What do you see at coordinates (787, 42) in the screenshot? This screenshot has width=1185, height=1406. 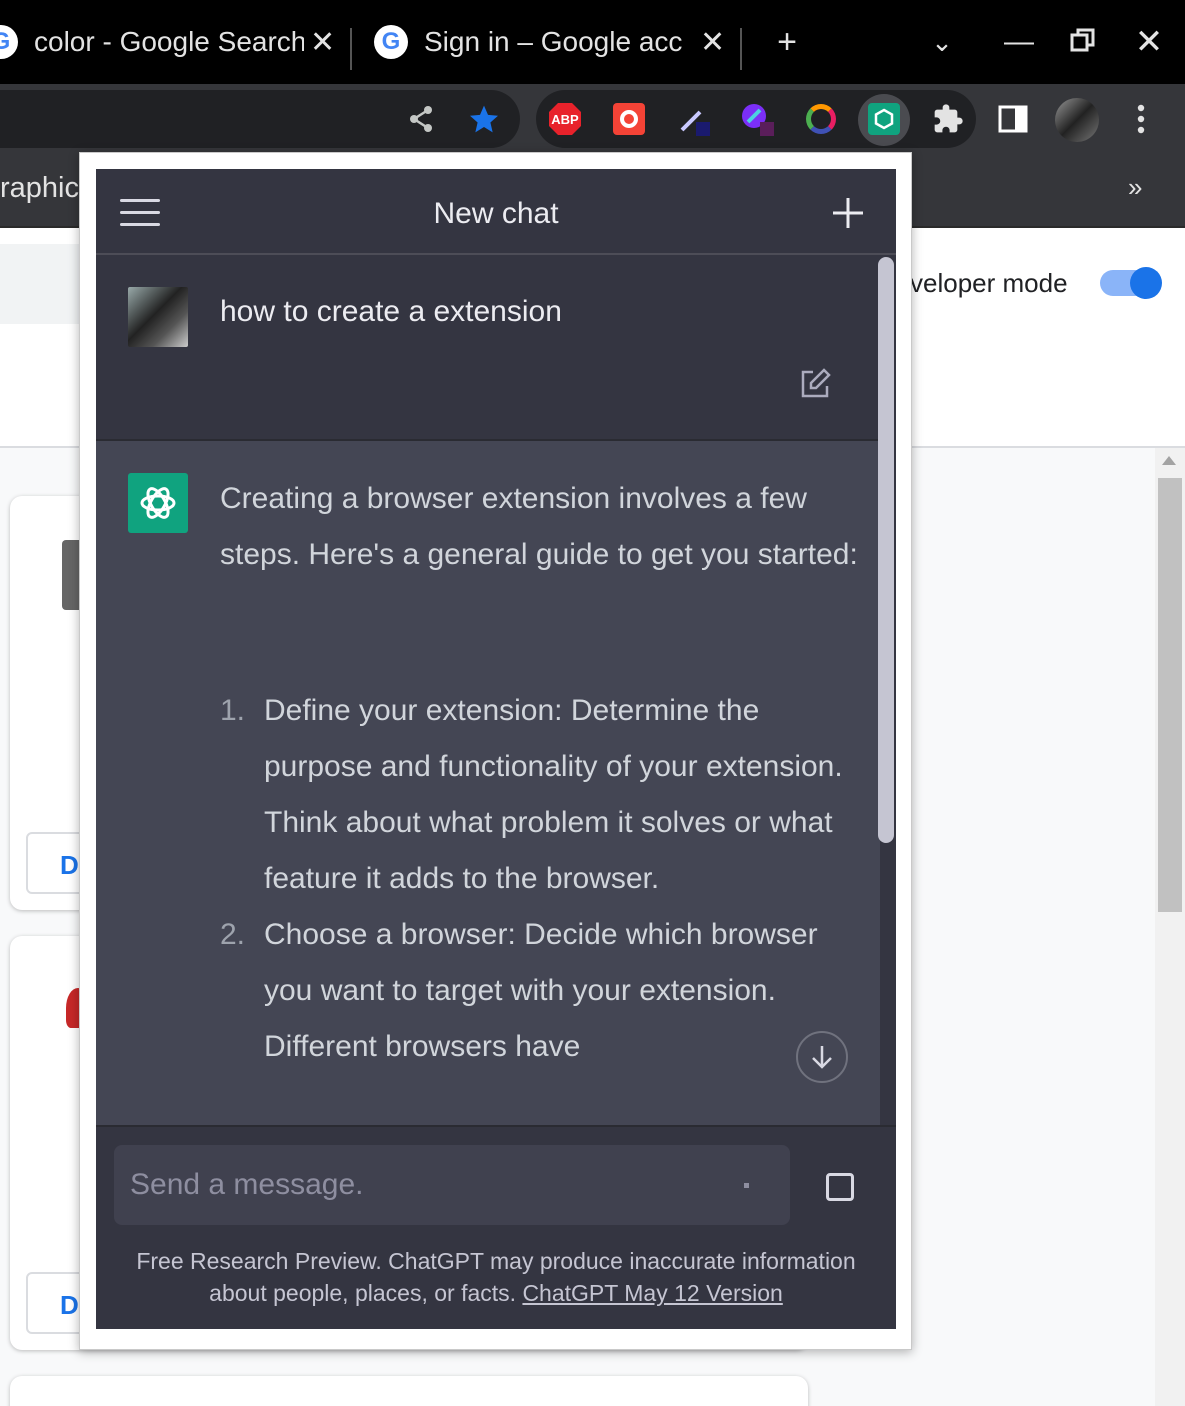 I see `new-tab-button: +` at bounding box center [787, 42].